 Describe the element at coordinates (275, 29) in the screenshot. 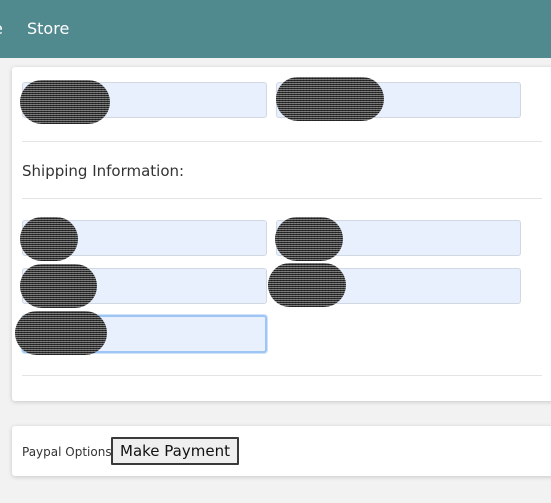

I see `top-navbar: e Store` at that location.